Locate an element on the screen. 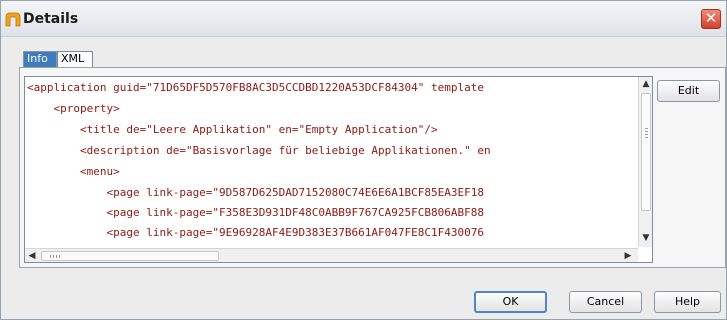 The image size is (727, 320). window-title: Details is located at coordinates (51, 19).